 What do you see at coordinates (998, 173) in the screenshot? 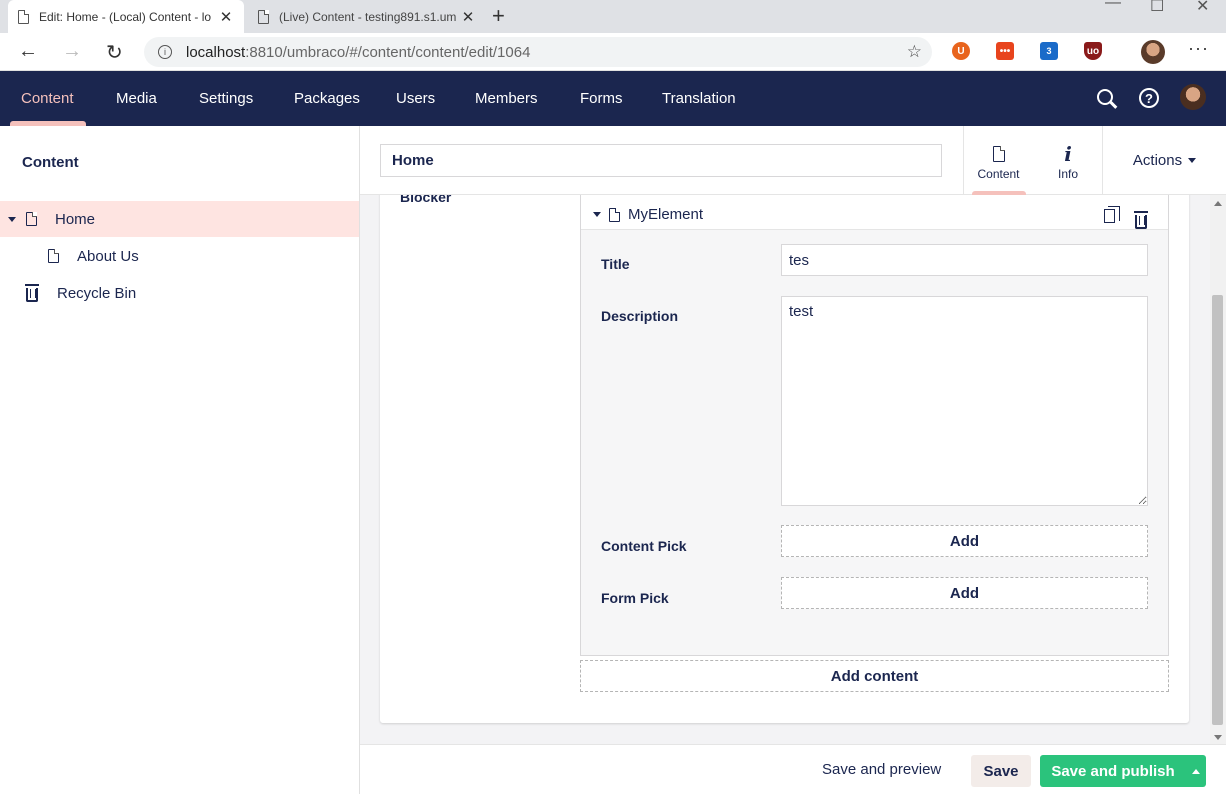
I see `tab-label: Content` at bounding box center [998, 173].